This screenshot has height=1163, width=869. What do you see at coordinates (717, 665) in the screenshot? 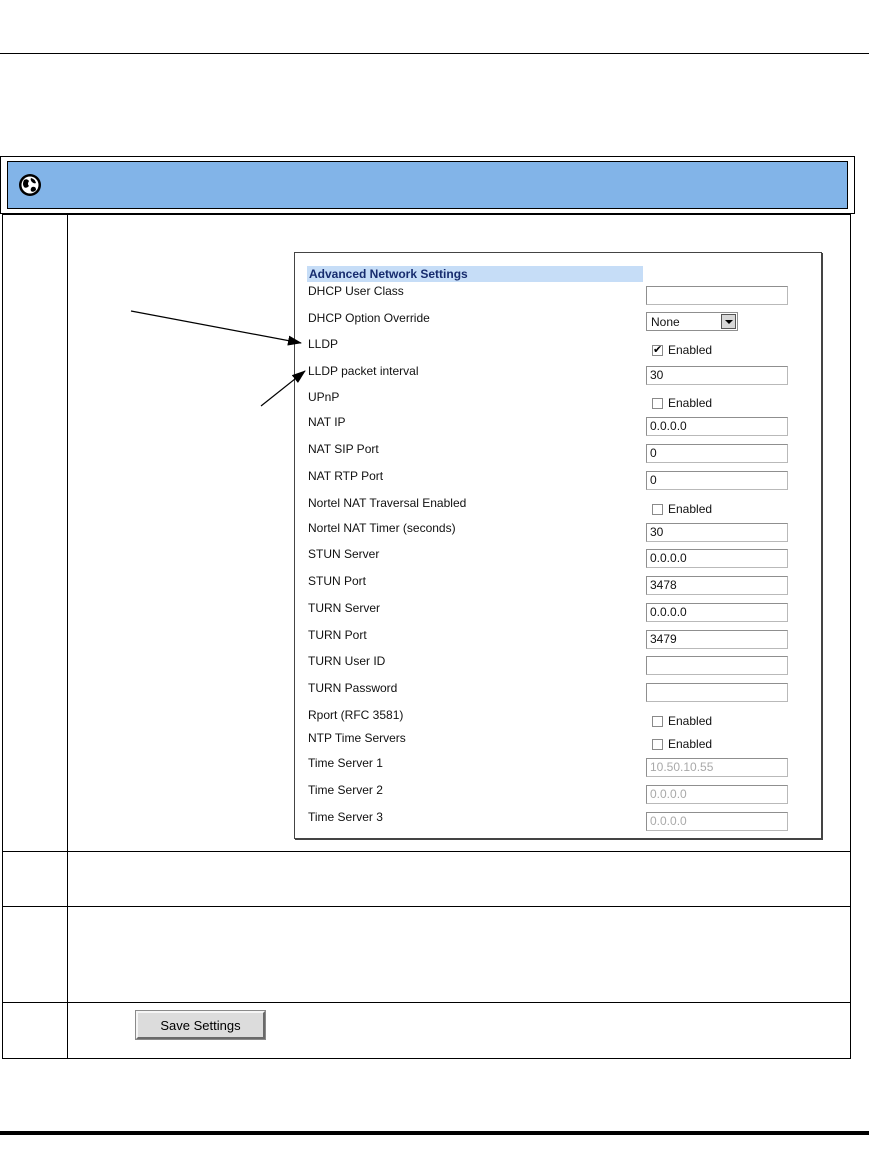
I see `turn-user-id-field` at bounding box center [717, 665].